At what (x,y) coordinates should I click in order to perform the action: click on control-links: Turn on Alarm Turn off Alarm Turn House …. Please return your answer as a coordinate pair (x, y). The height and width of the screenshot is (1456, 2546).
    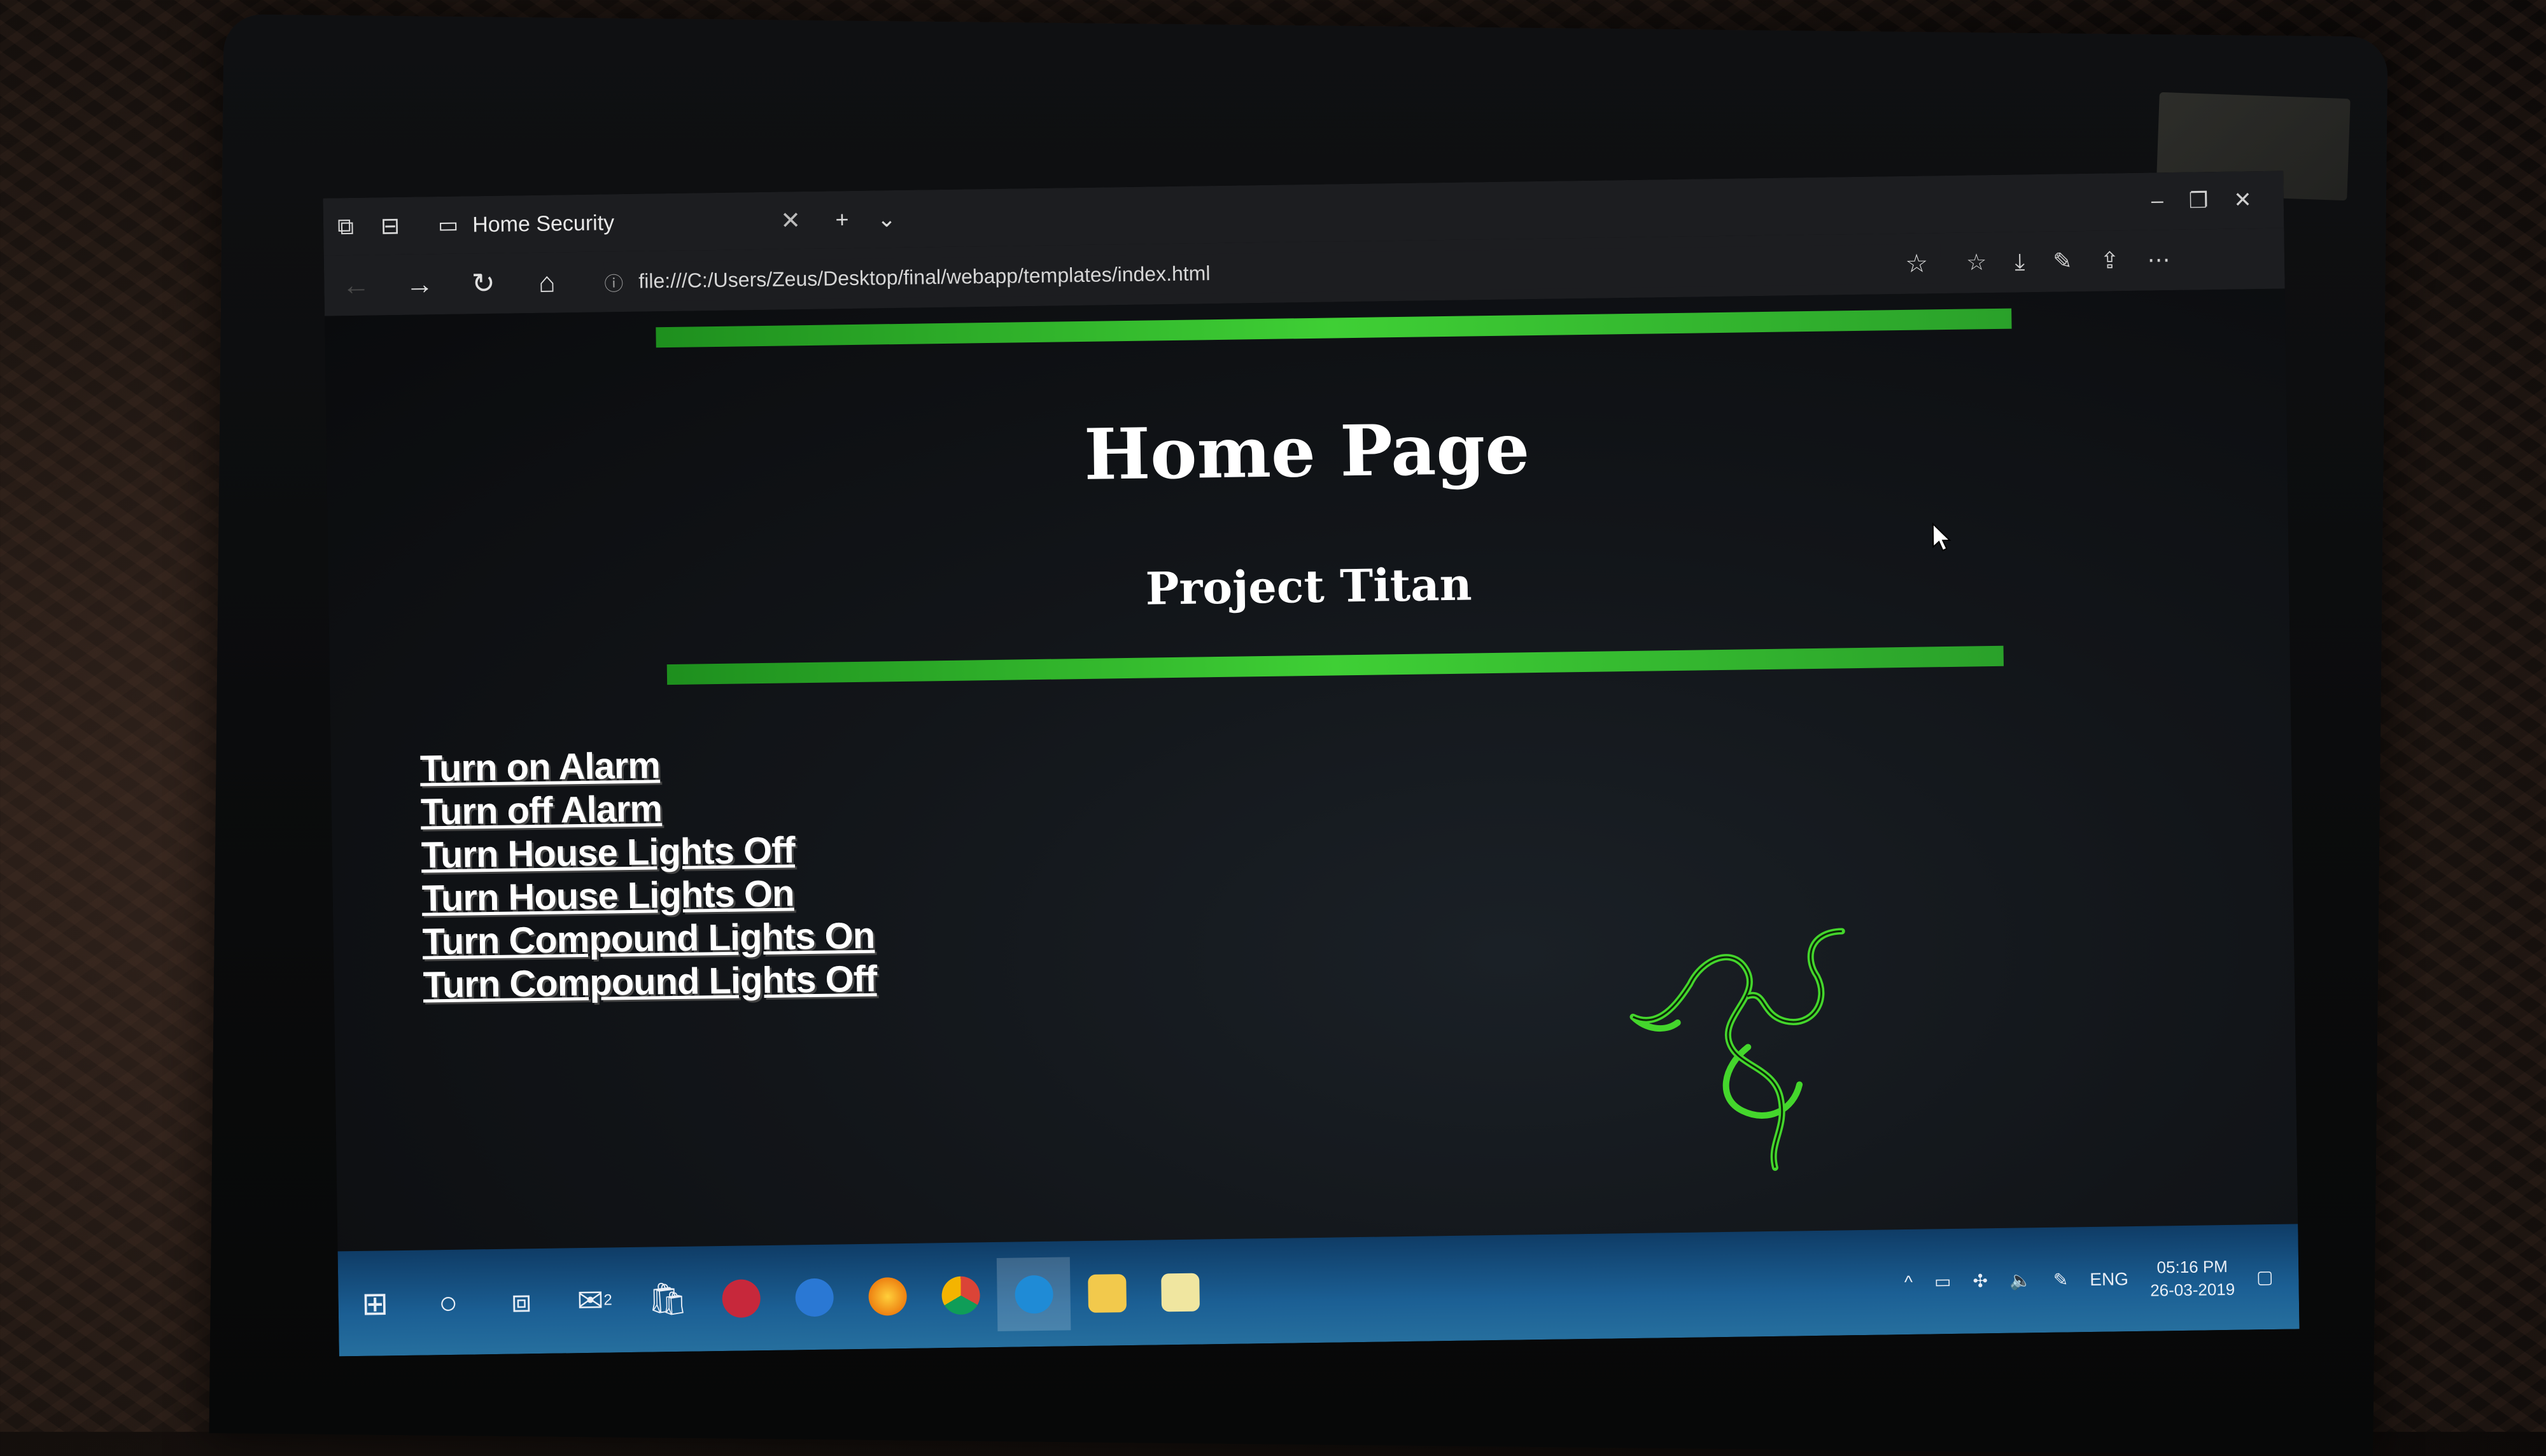
    Looking at the image, I should click on (648, 874).